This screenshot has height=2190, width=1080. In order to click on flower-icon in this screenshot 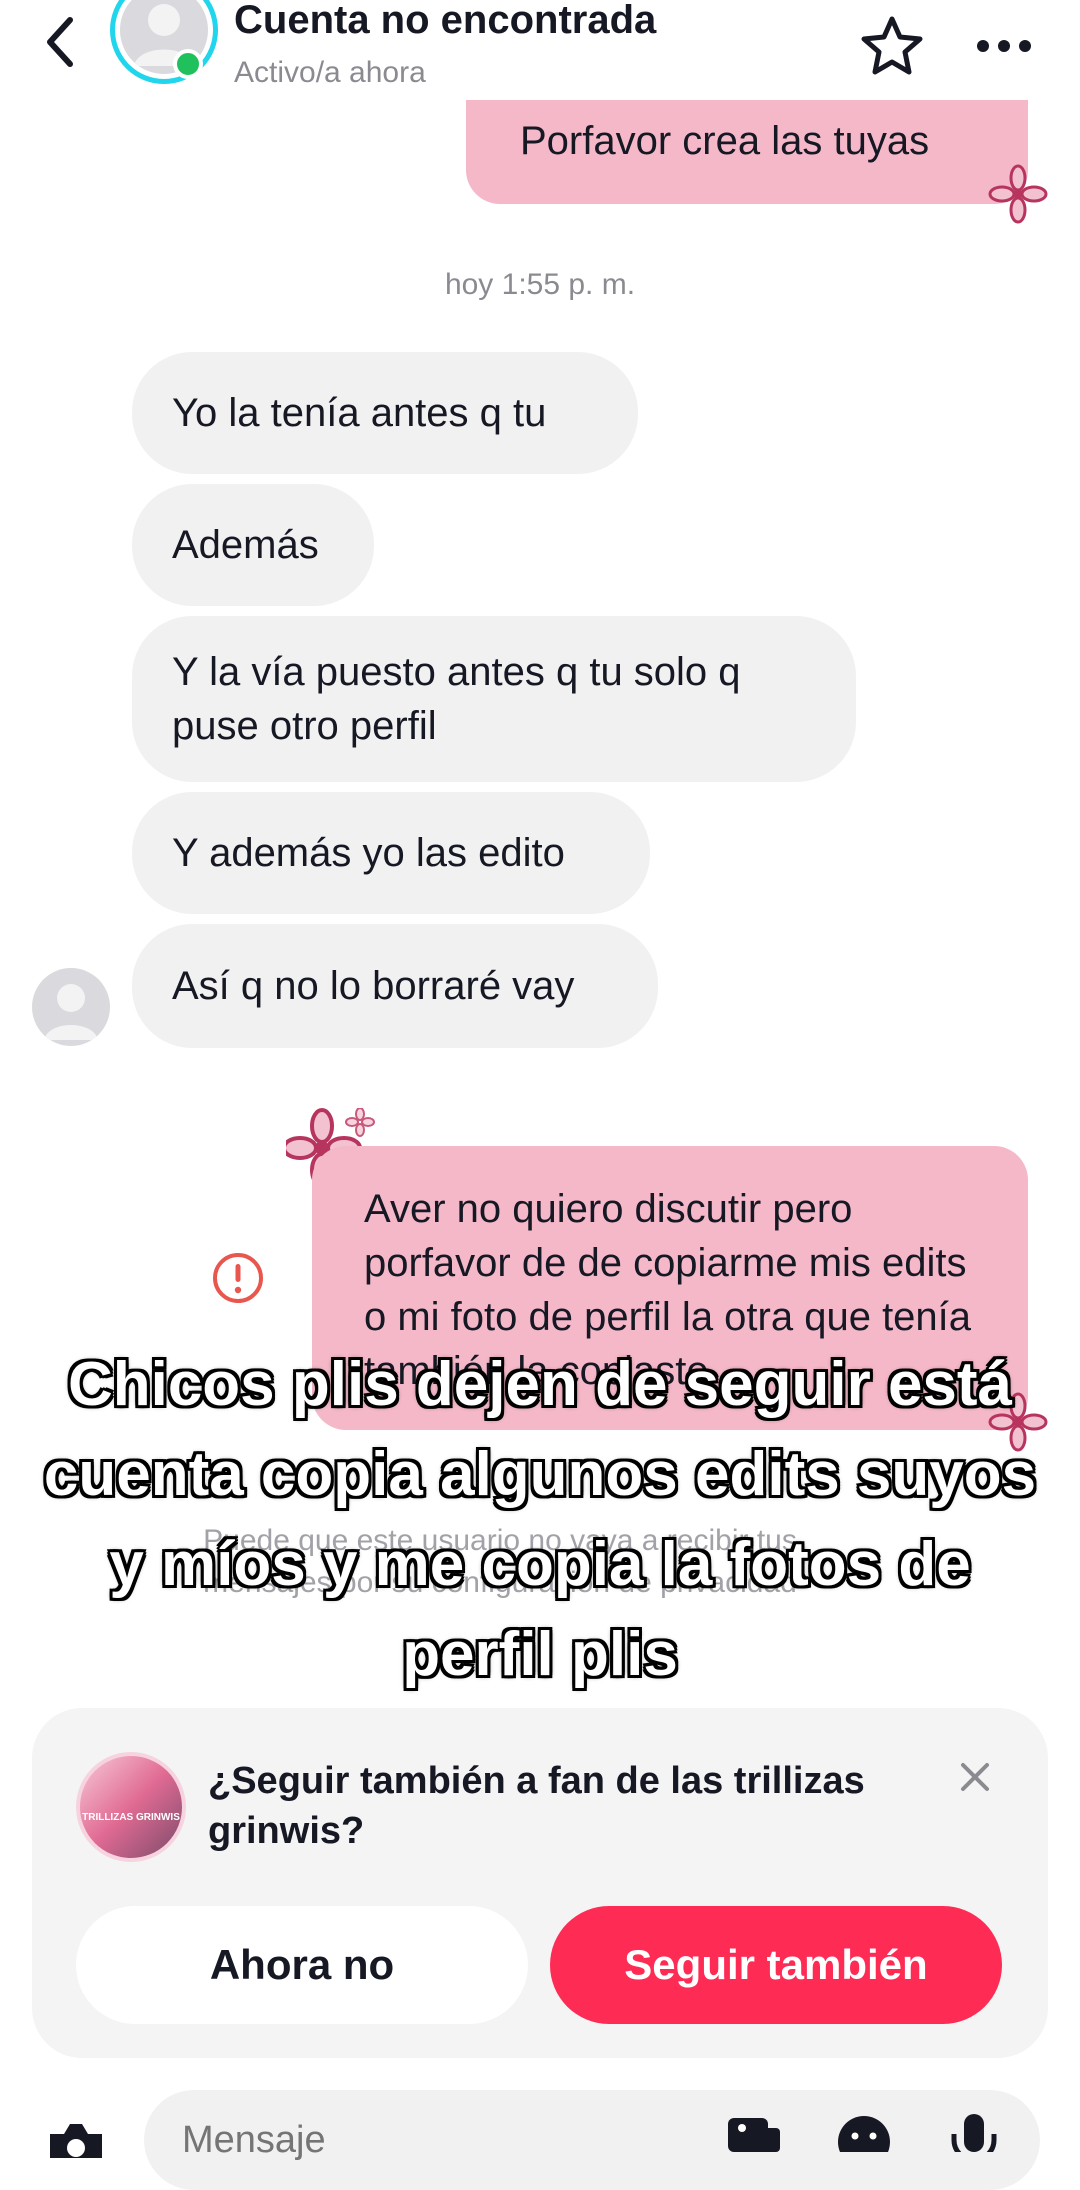, I will do `click(1018, 194)`.